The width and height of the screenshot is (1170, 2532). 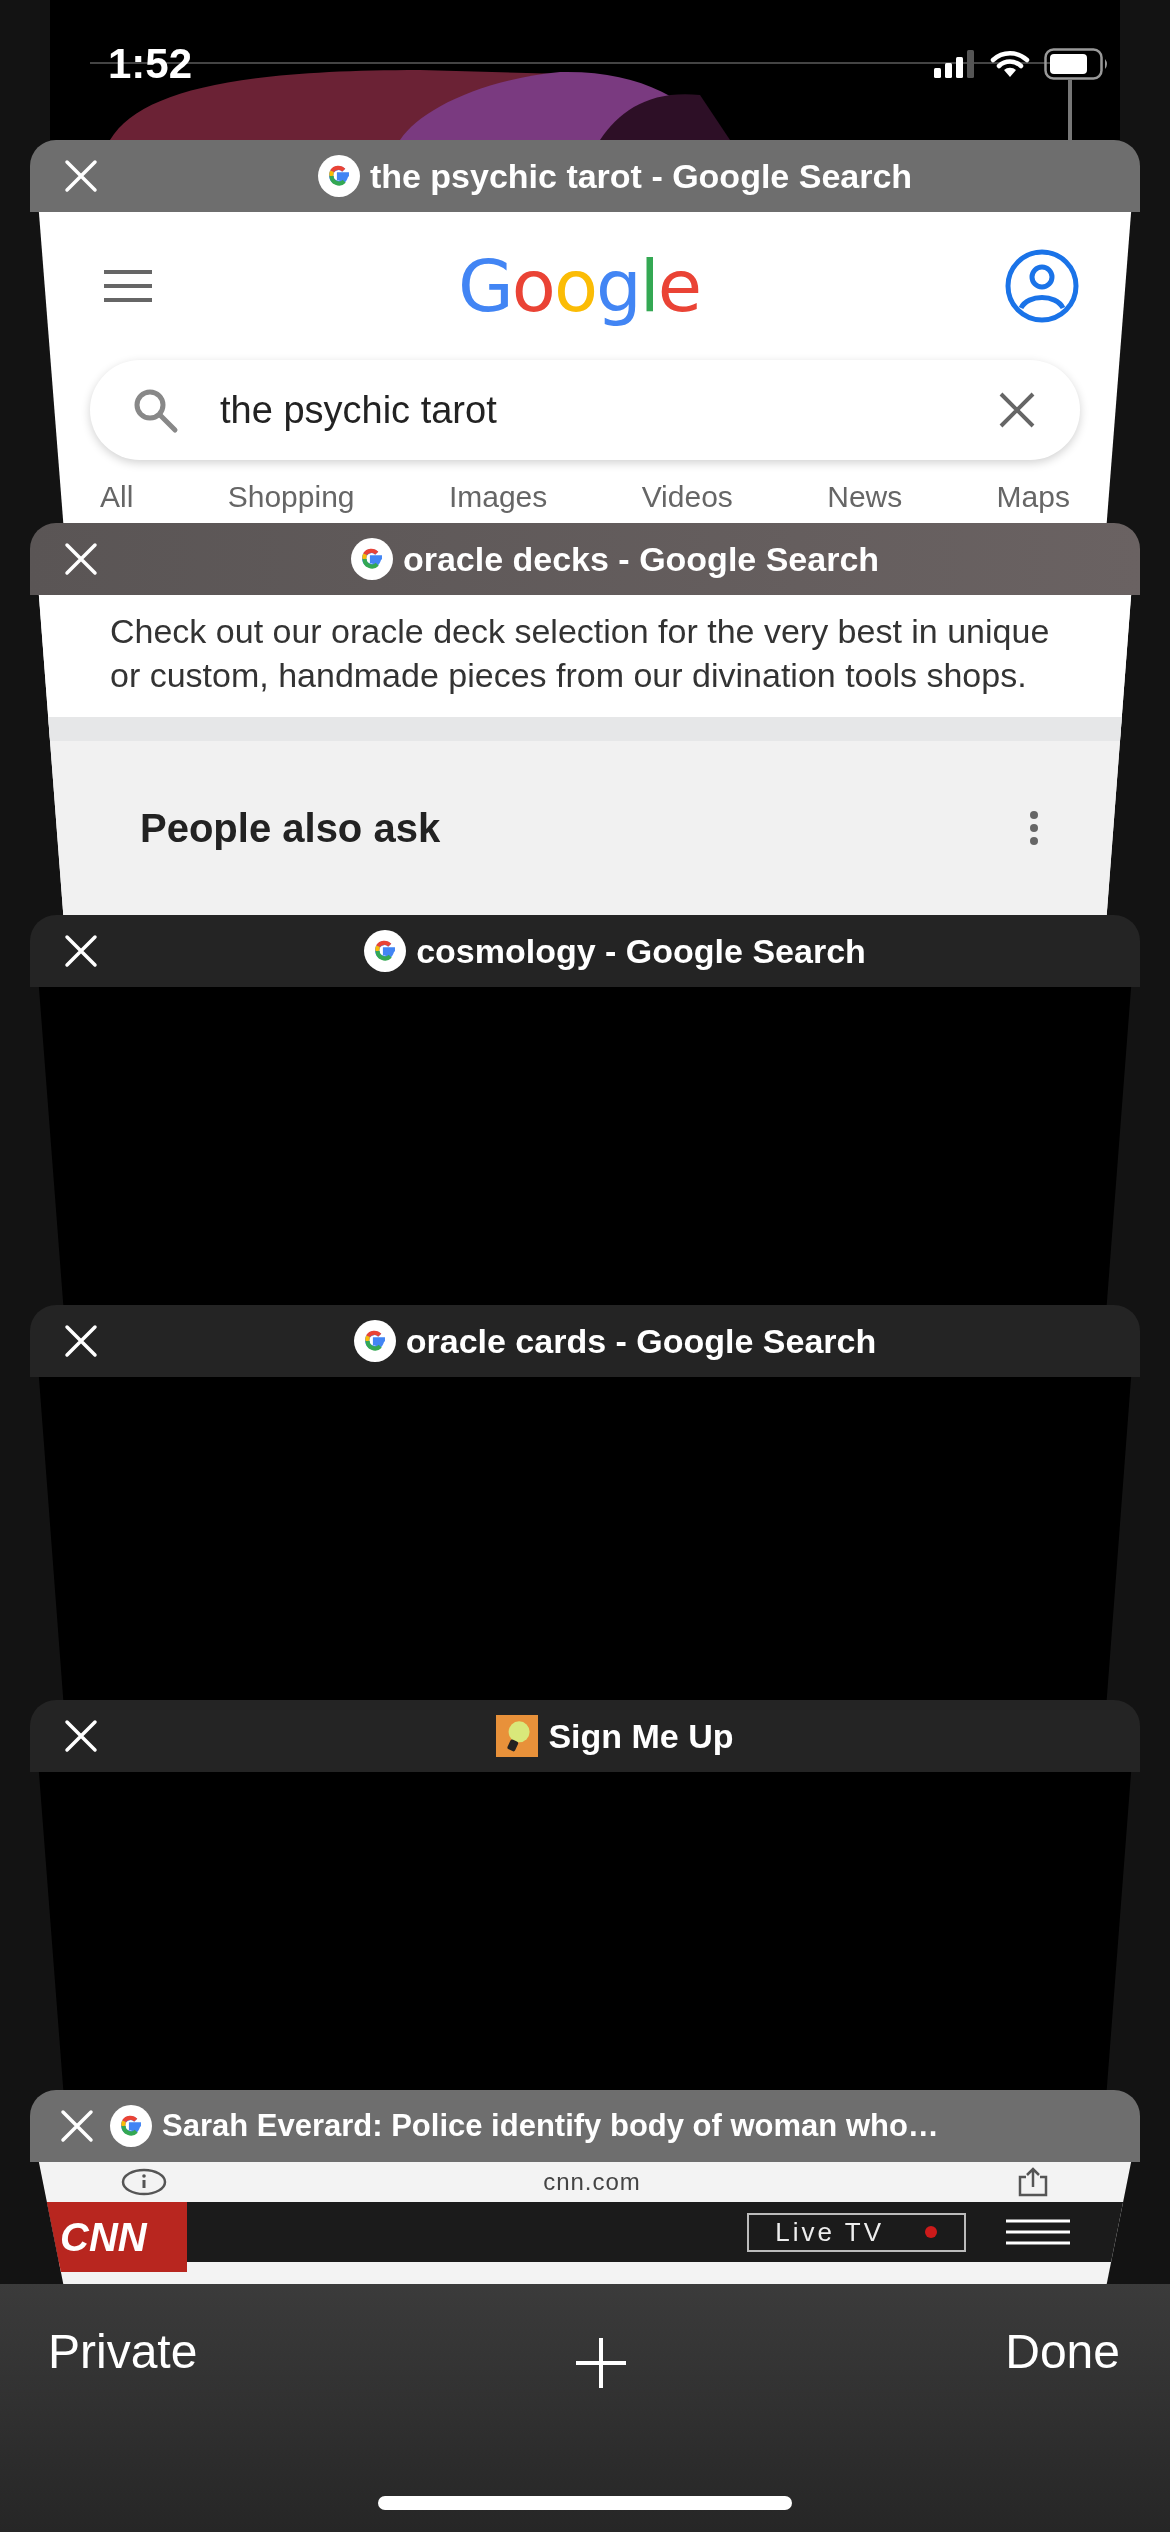 What do you see at coordinates (856, 2232) in the screenshot?
I see `live-tv-button: Live TV` at bounding box center [856, 2232].